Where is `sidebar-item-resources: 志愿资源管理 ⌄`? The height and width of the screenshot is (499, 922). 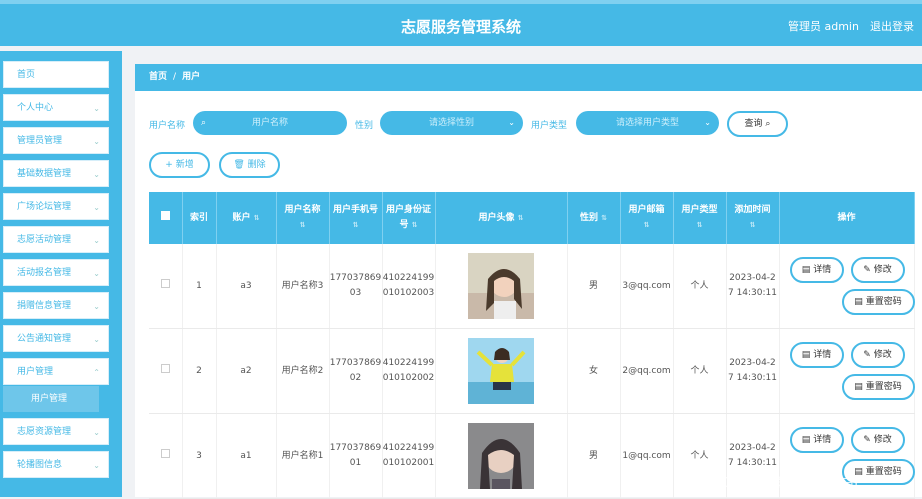 sidebar-item-resources: 志愿资源管理 ⌄ is located at coordinates (56, 431).